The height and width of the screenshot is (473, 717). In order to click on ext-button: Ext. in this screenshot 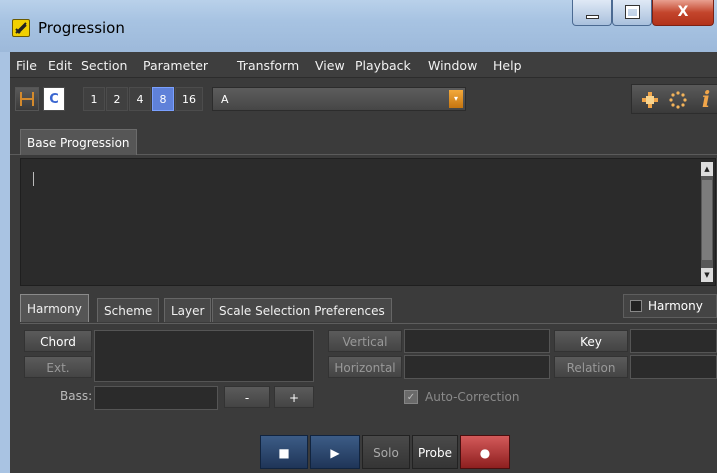, I will do `click(58, 367)`.